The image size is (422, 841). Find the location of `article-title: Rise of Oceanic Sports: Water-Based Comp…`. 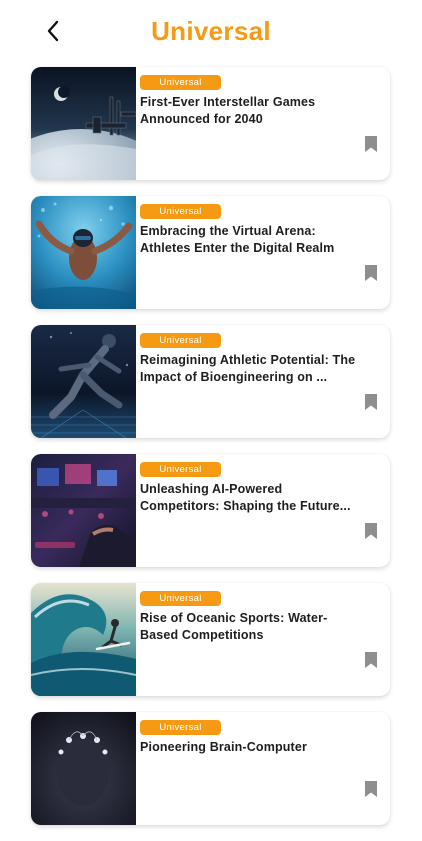

article-title: Rise of Oceanic Sports: Water-Based Comp… is located at coordinates (234, 626).